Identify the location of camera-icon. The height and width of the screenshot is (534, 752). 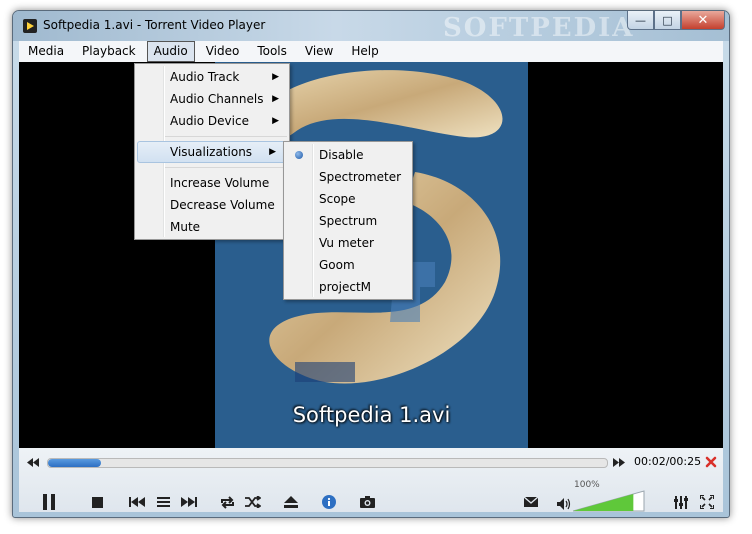
(367, 502).